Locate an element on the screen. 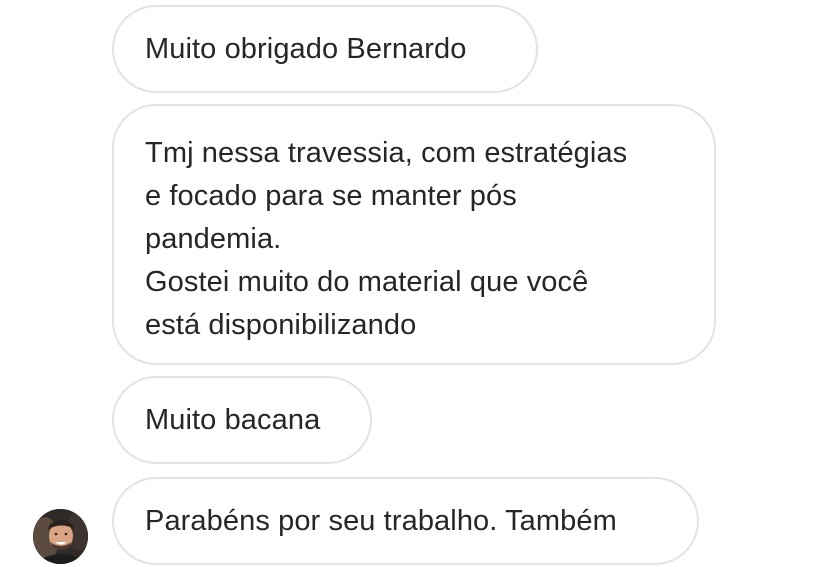 The width and height of the screenshot is (828, 567). message-bubble: Parabéns por seu trabalho. Também is located at coordinates (405, 521).